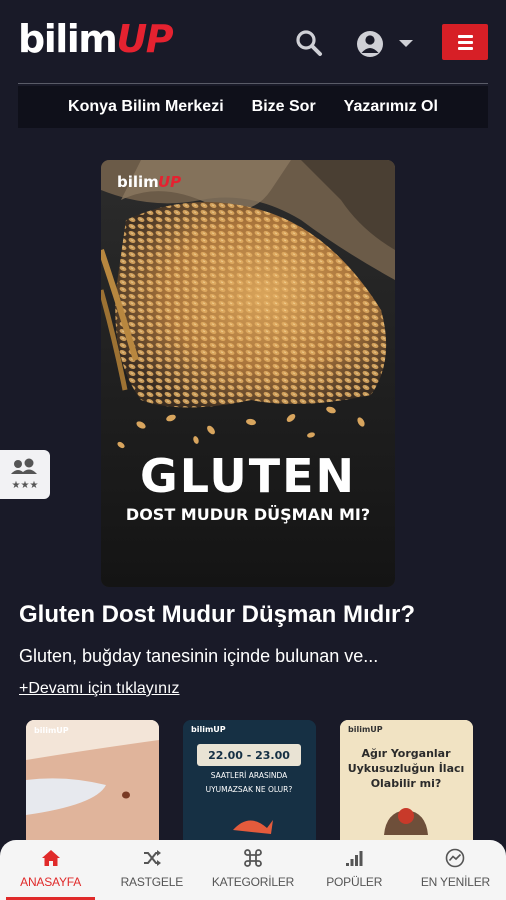  What do you see at coordinates (253, 858) in the screenshot?
I see `command-icon` at bounding box center [253, 858].